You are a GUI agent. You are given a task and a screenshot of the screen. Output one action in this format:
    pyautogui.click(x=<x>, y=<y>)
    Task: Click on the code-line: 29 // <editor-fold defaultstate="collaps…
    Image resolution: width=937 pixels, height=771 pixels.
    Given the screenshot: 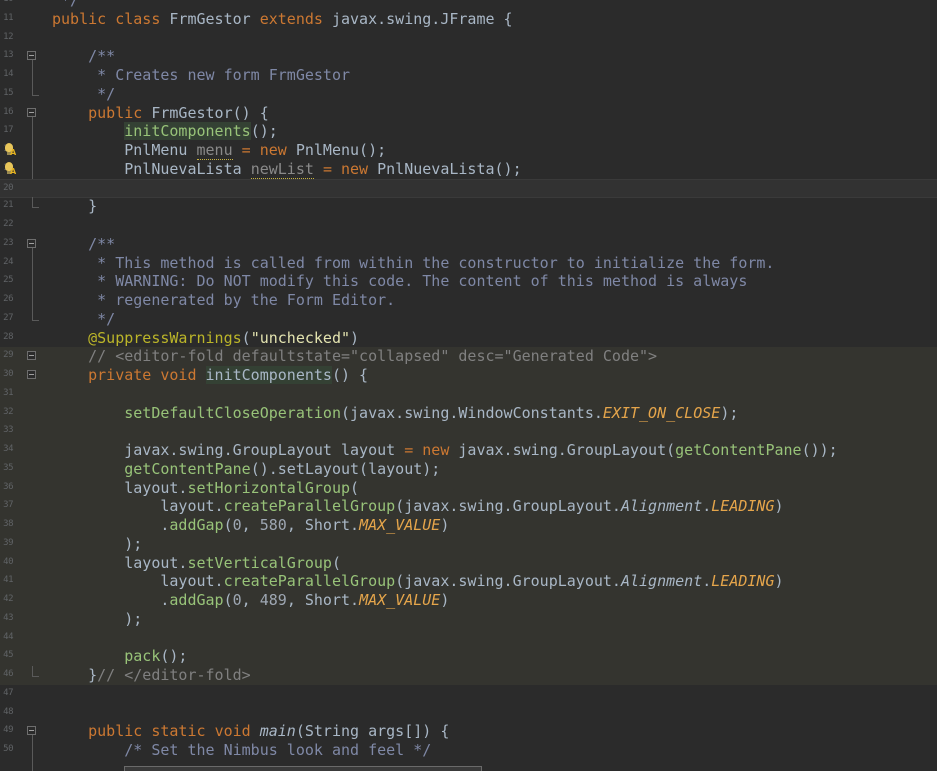 What is the action you would take?
    pyautogui.click(x=468, y=357)
    